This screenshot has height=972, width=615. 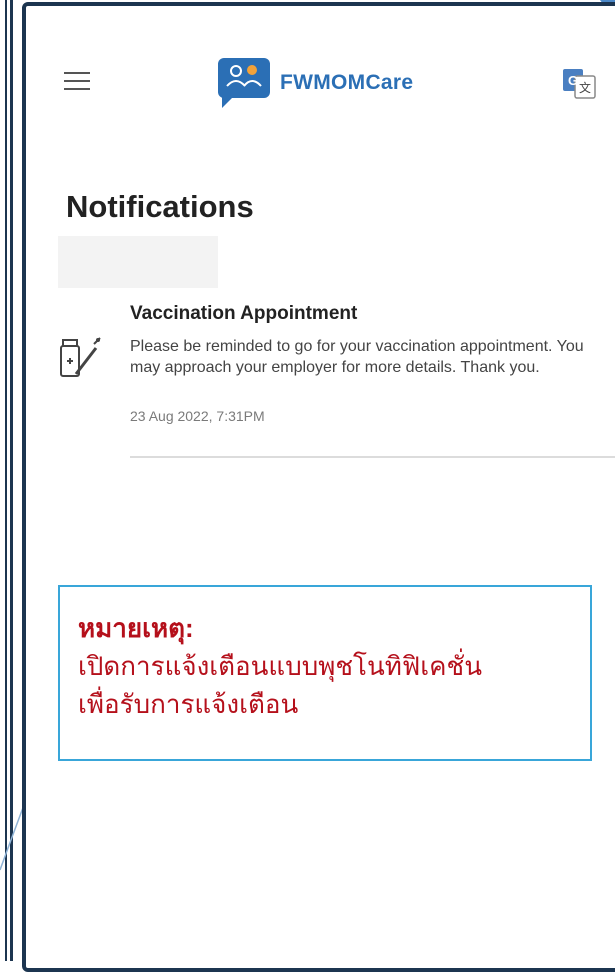 What do you see at coordinates (573, 80) in the screenshot?
I see `svg-text: G` at bounding box center [573, 80].